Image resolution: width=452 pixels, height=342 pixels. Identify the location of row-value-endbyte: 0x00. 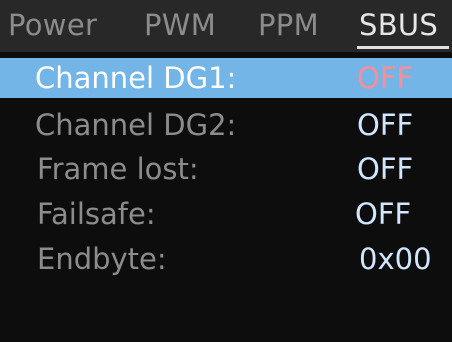
(395, 259).